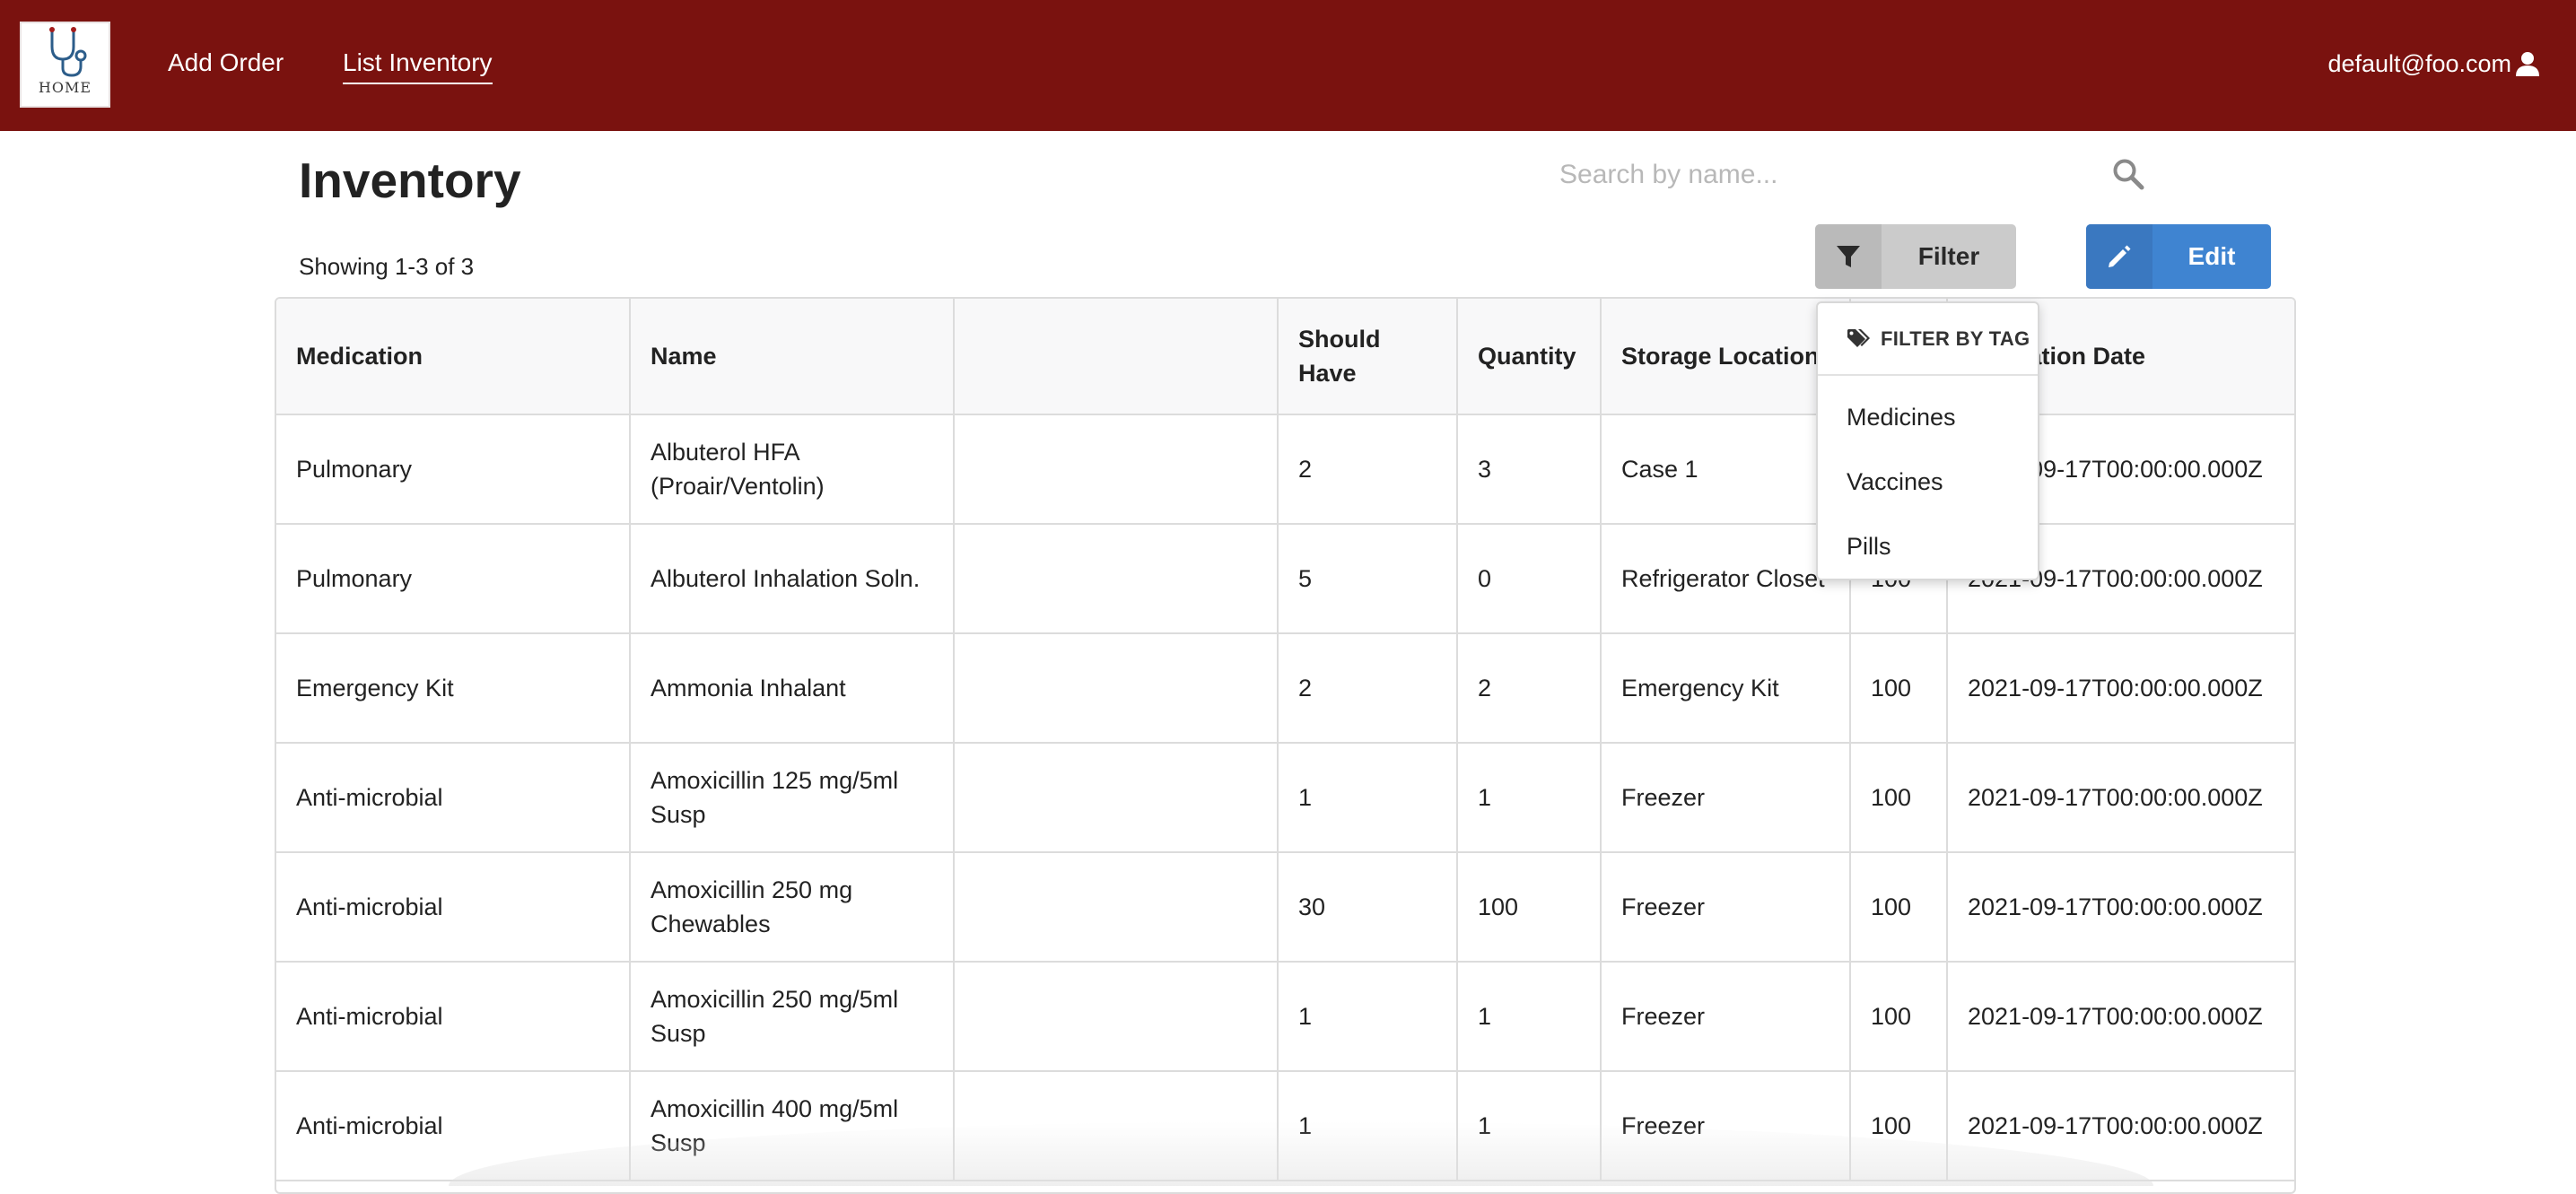 This screenshot has width=2576, height=1194. I want to click on stethoscope-icon, so click(68, 52).